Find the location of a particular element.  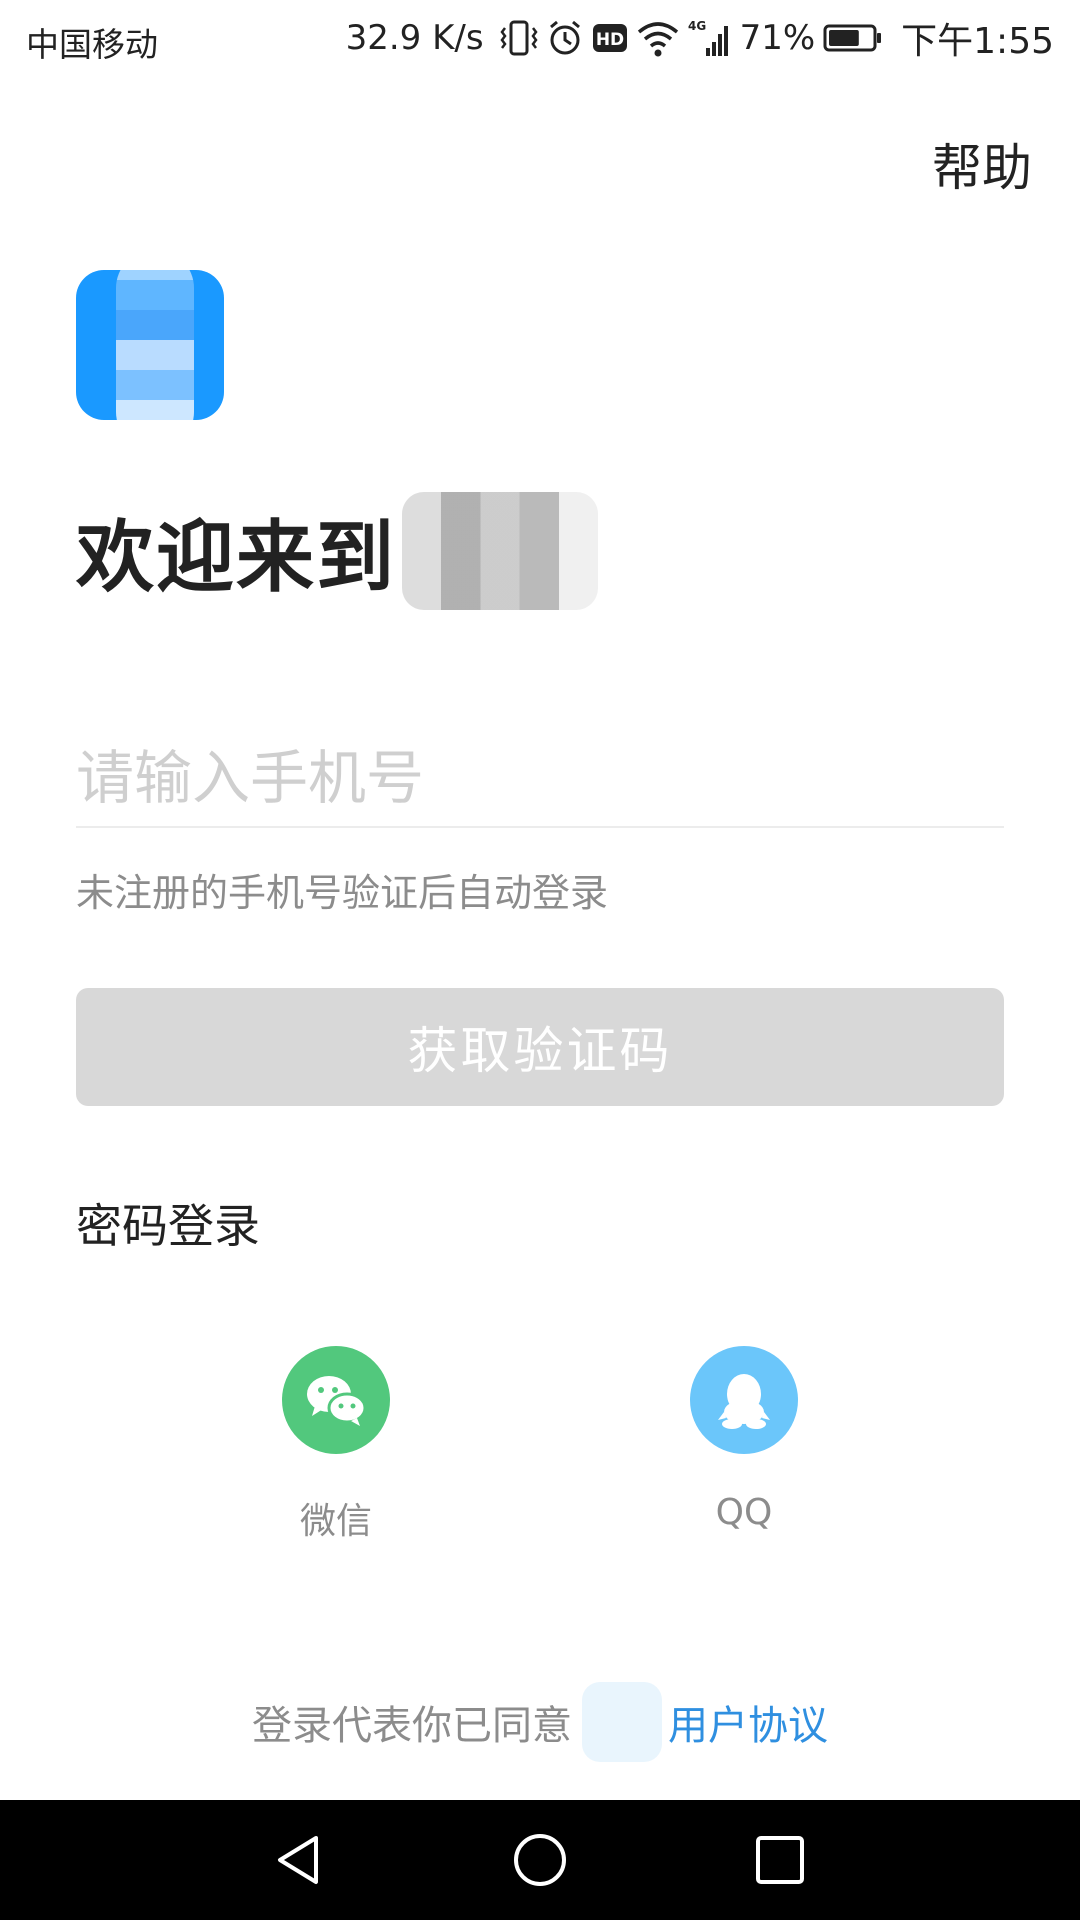

qq-login-button: QQ is located at coordinates (744, 1439).